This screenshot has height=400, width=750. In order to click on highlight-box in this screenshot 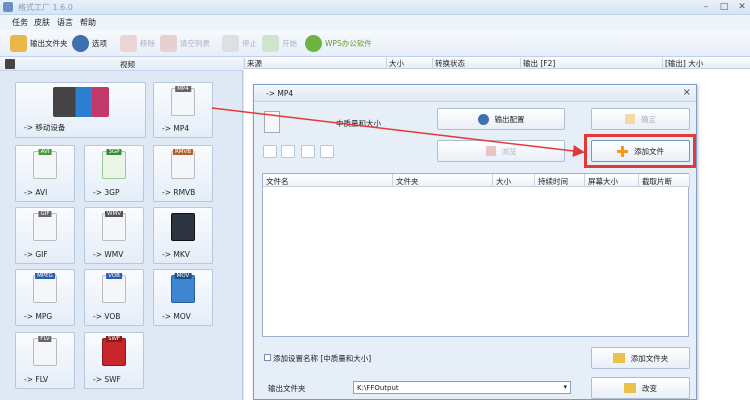, I will do `click(640, 151)`.